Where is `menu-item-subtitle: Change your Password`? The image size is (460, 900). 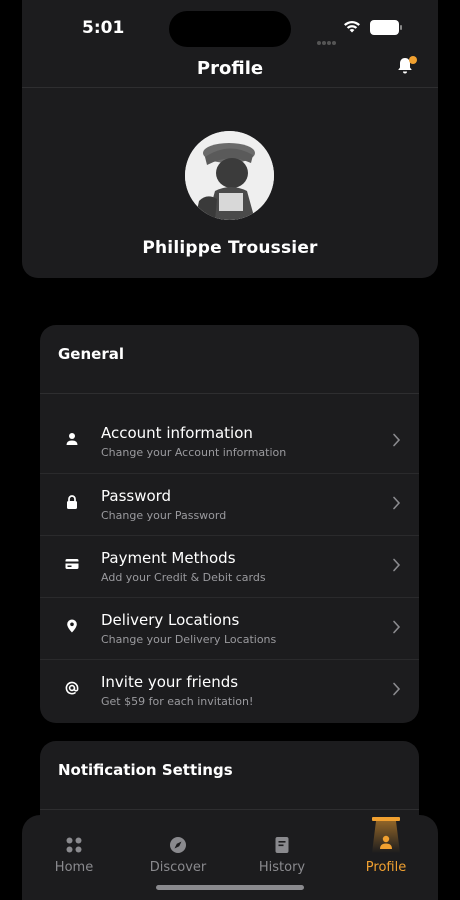 menu-item-subtitle: Change your Password is located at coordinates (164, 515).